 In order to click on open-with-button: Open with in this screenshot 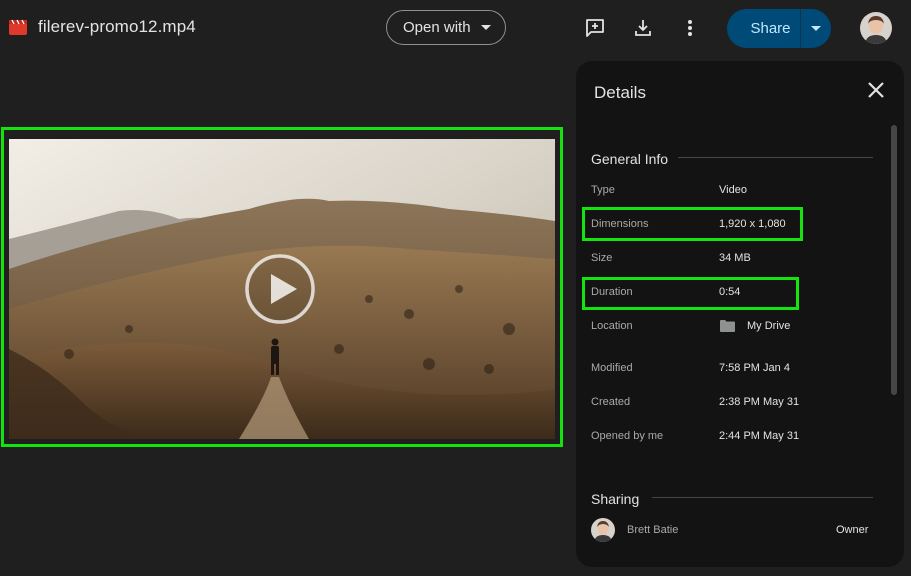, I will do `click(446, 27)`.